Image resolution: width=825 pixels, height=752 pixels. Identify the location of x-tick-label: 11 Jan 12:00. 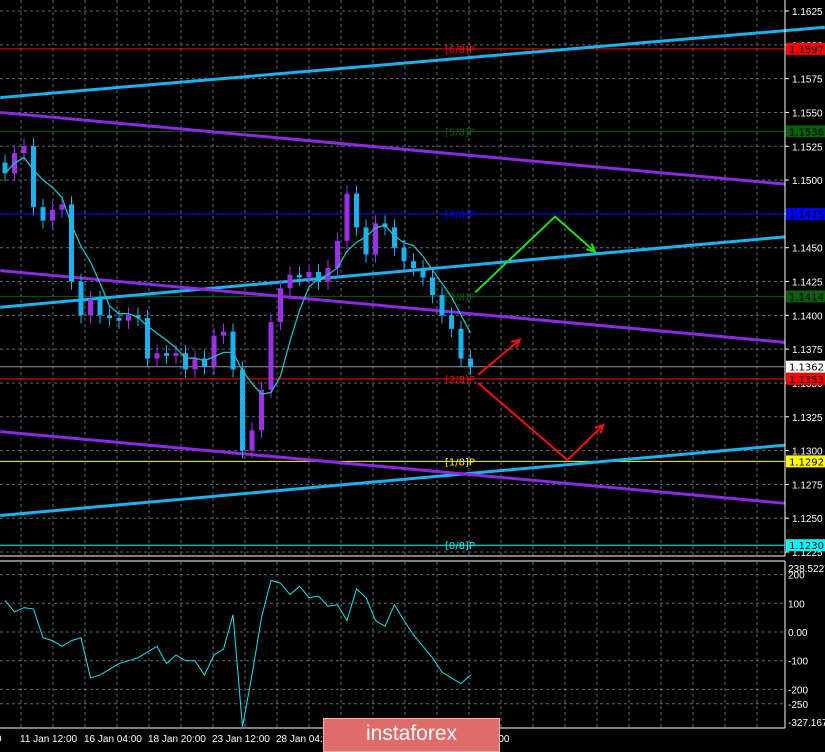
(49, 739).